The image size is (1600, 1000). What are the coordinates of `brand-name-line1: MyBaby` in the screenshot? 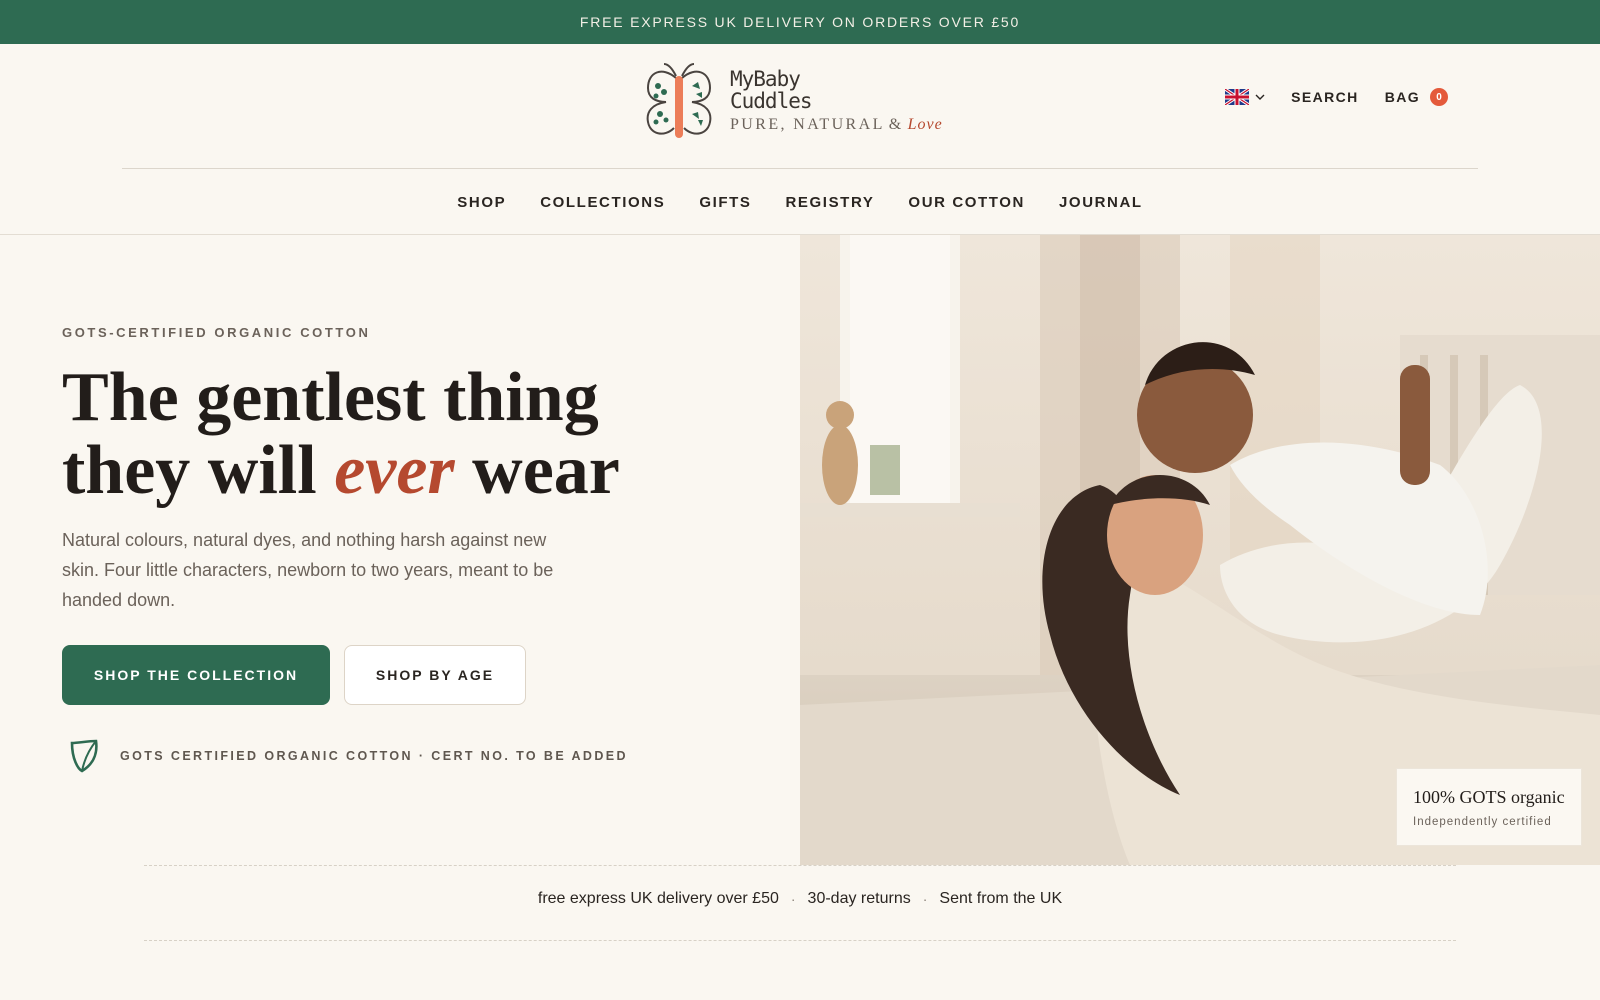 It's located at (765, 79).